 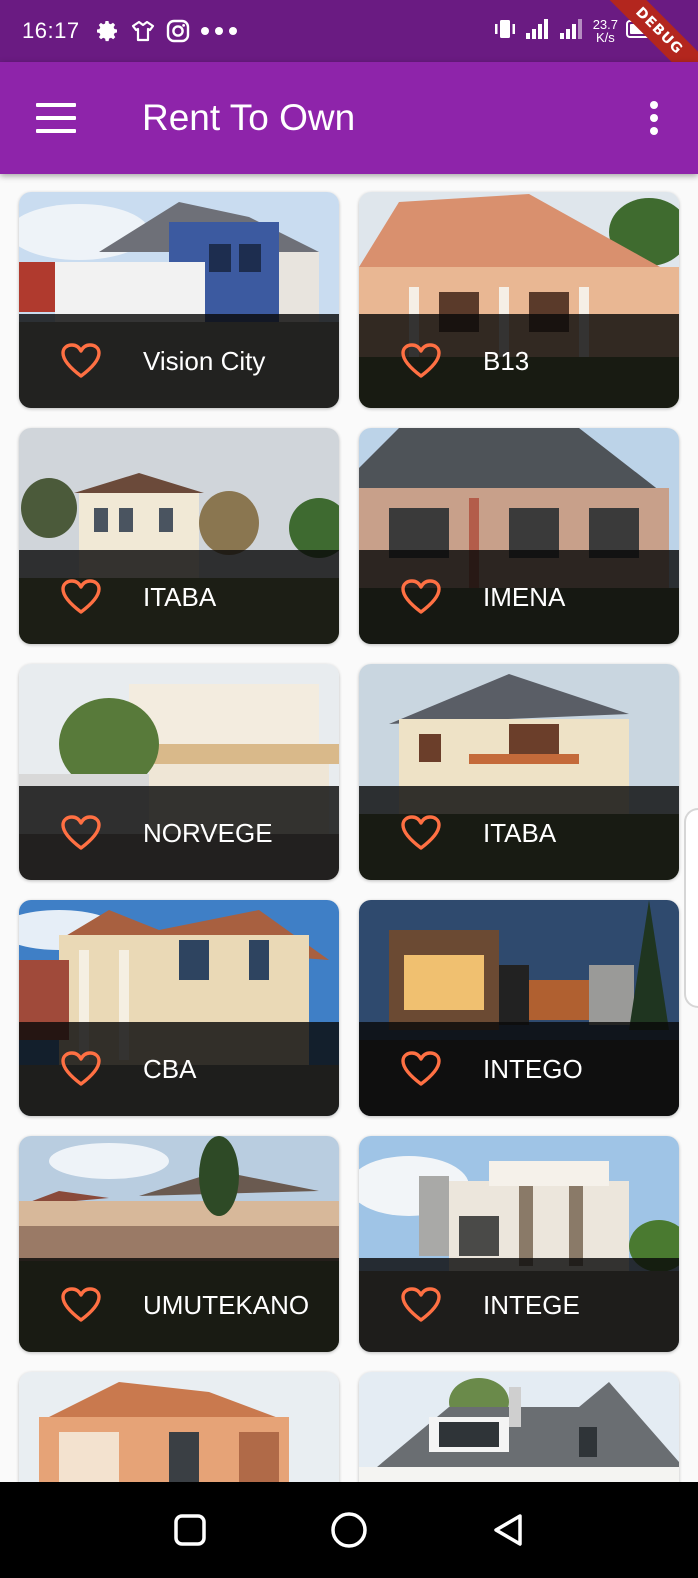 I want to click on app-bar: Rent To Own, so click(x=349, y=118).